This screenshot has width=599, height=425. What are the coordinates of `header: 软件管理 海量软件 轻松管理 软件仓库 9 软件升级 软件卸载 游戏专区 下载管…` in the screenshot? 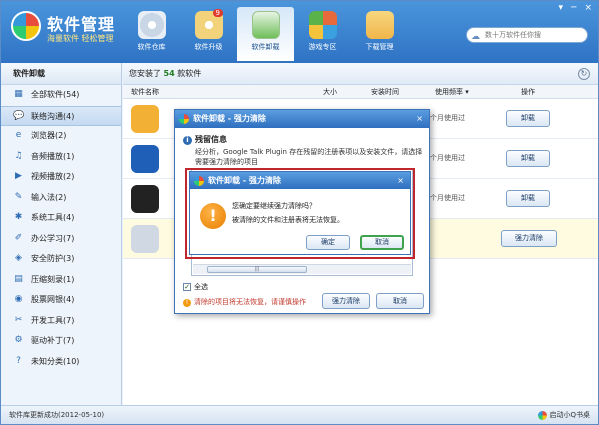 It's located at (299, 32).